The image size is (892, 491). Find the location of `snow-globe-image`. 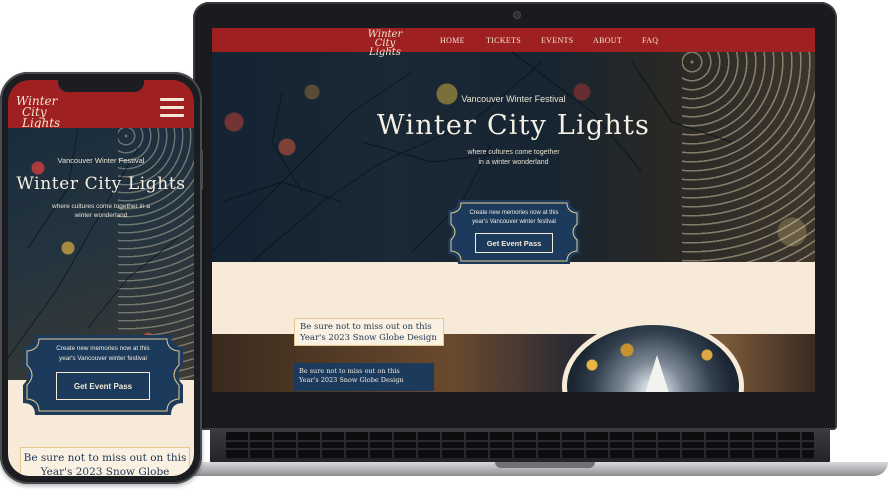

snow-globe-image is located at coordinates (653, 356).